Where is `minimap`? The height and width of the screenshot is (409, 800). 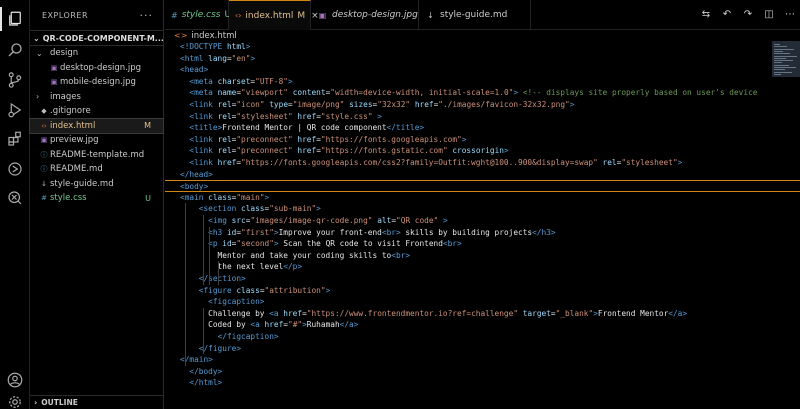
minimap is located at coordinates (786, 59).